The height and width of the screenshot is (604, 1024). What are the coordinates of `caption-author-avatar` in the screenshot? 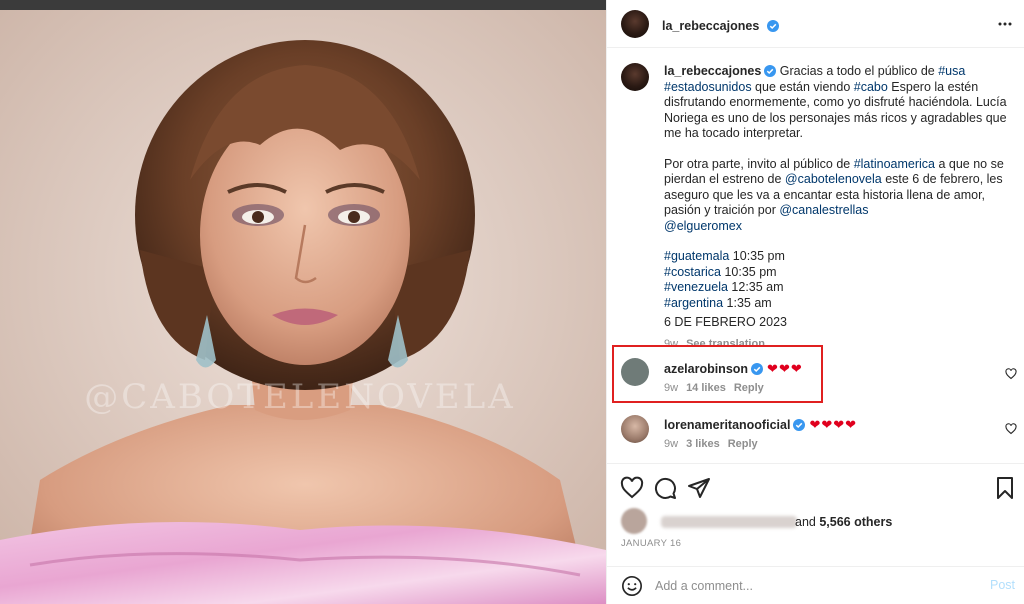 It's located at (635, 77).